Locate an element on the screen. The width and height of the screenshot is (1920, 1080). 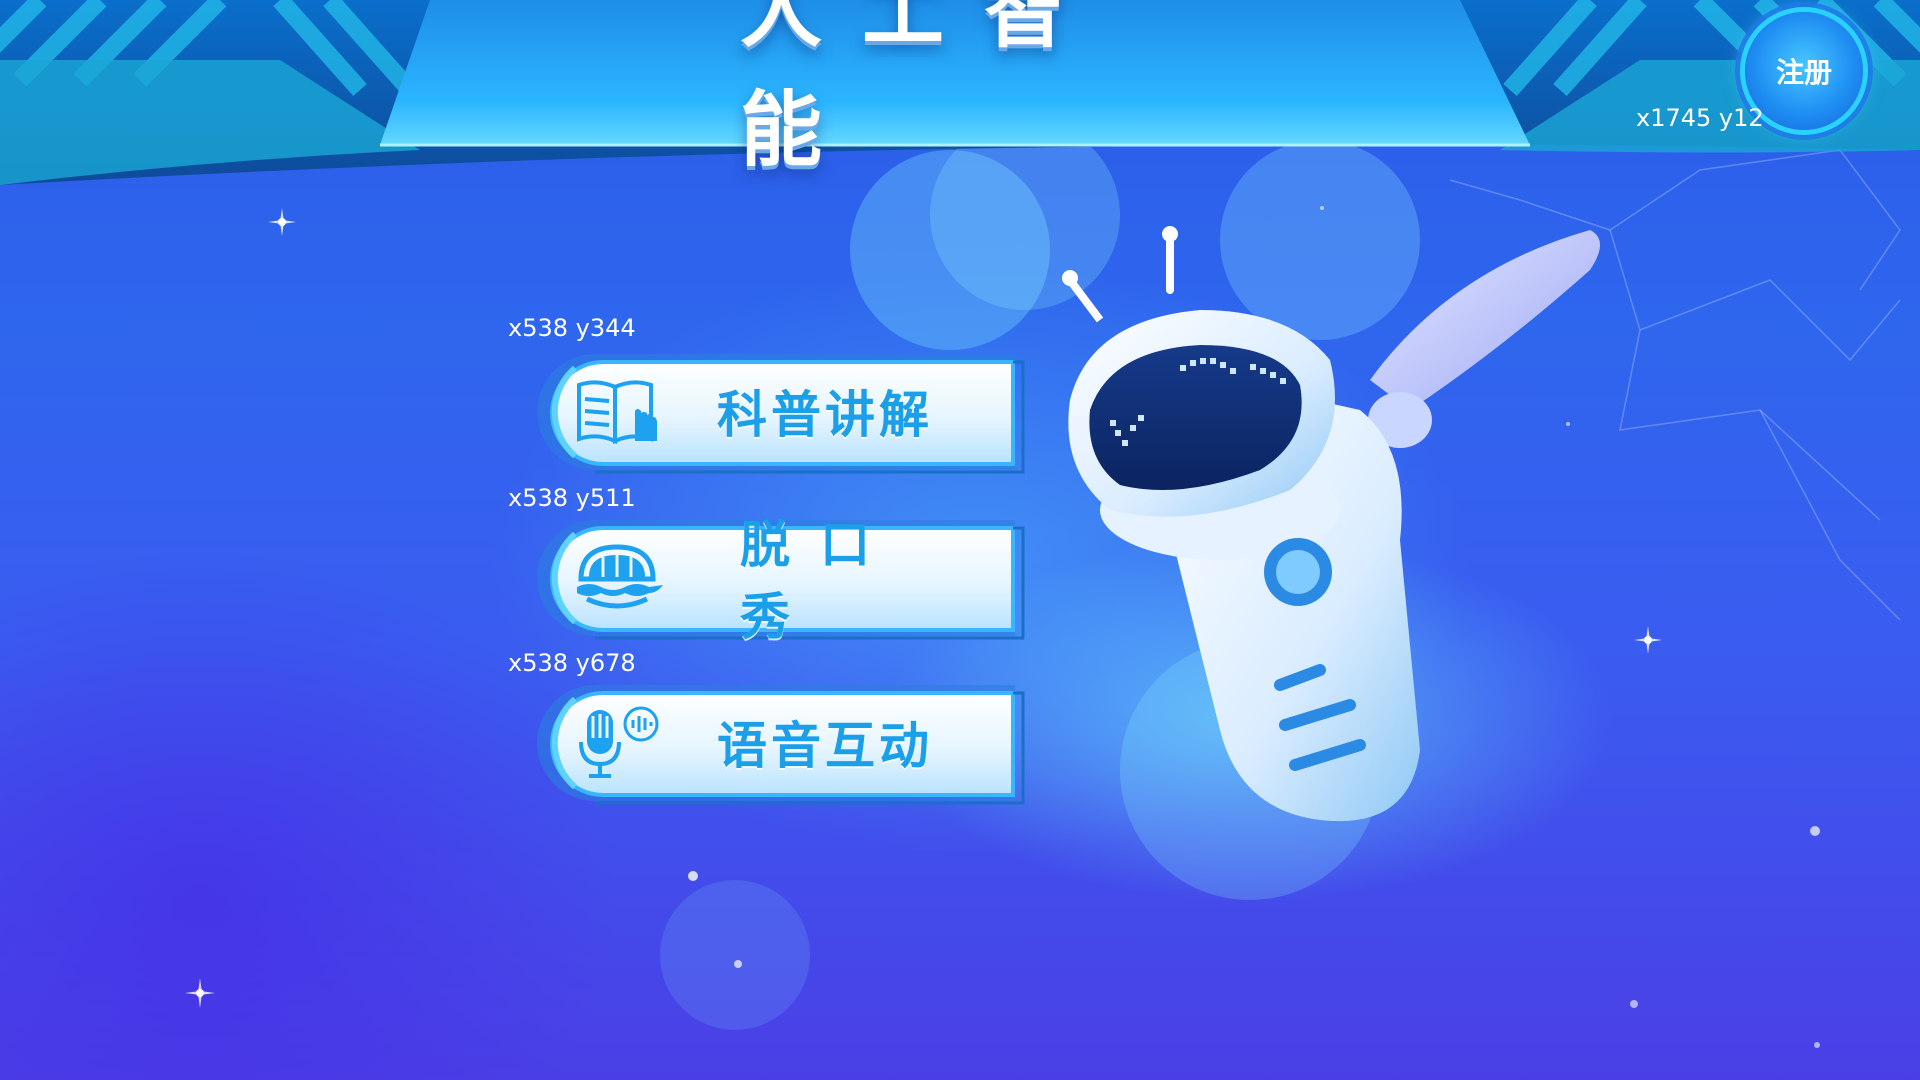
register-coord-label: x1745 y12 is located at coordinates (1700, 118).